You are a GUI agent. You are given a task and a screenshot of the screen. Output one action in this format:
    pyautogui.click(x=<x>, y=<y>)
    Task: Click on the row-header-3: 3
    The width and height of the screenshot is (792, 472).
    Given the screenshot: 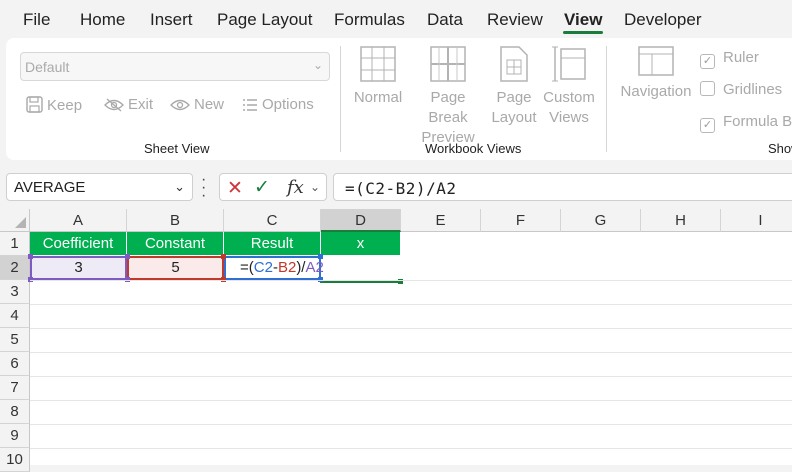 What is the action you would take?
    pyautogui.click(x=15, y=292)
    